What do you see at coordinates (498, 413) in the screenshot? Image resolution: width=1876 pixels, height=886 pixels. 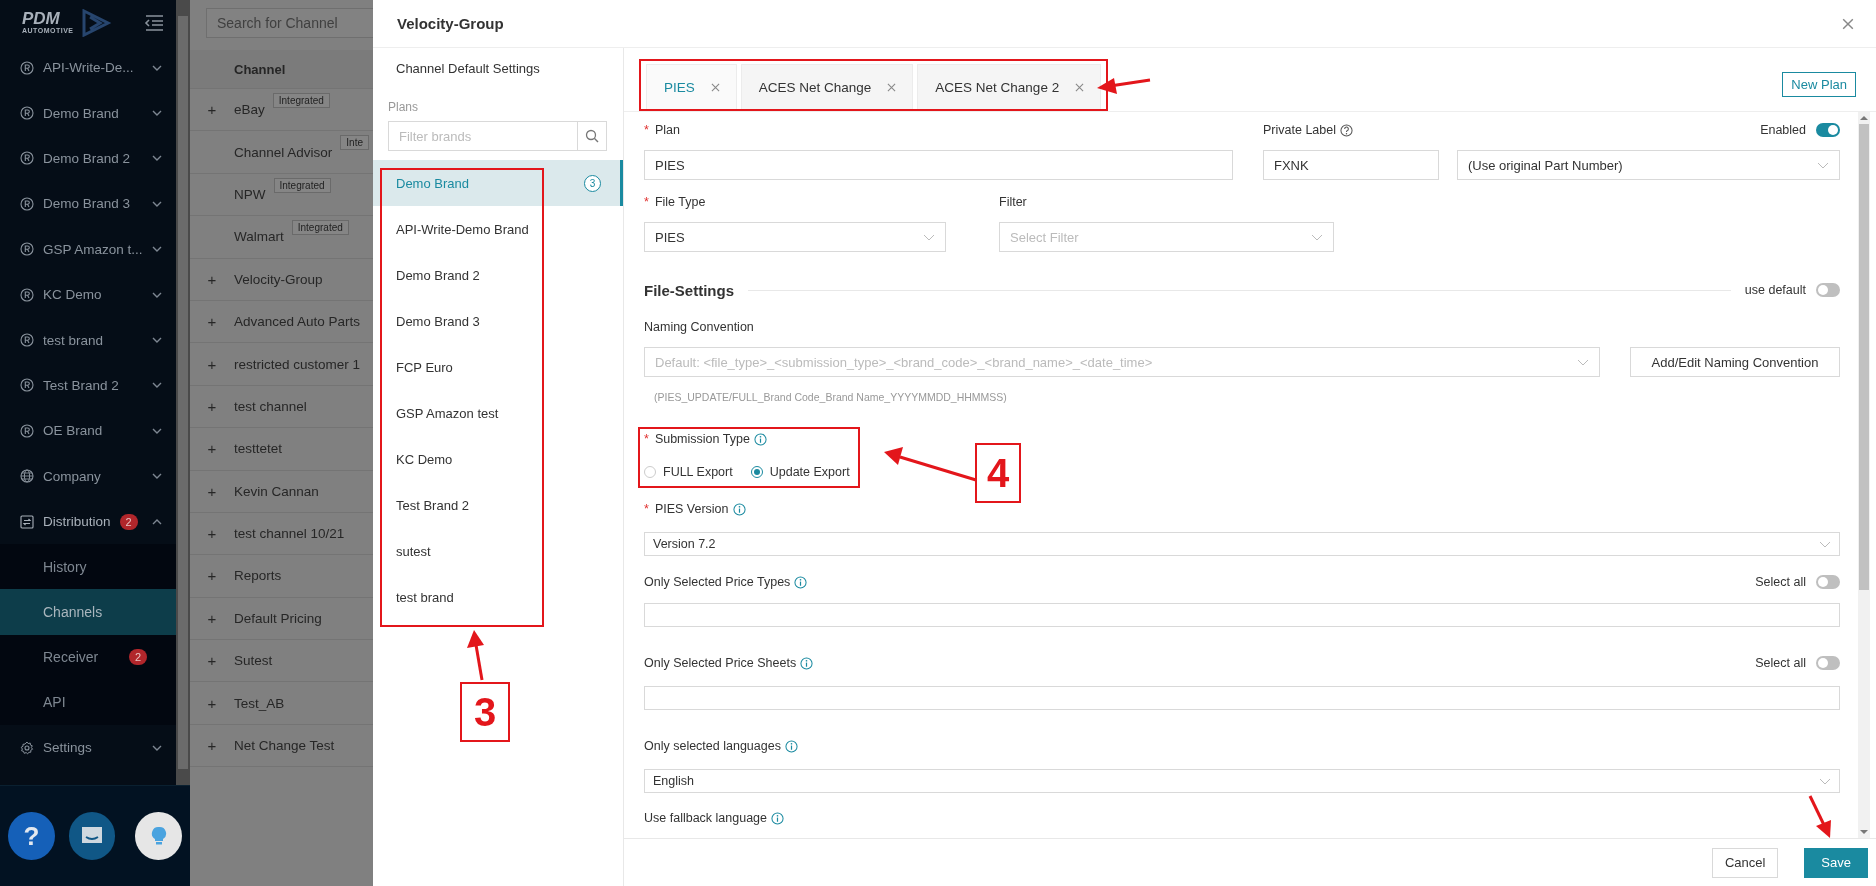 I see `list-item: GSP Amazon test` at bounding box center [498, 413].